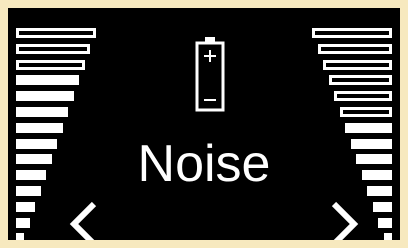  Describe the element at coordinates (360, 80) in the screenshot. I see `right-meter-segment-4-empty` at that location.